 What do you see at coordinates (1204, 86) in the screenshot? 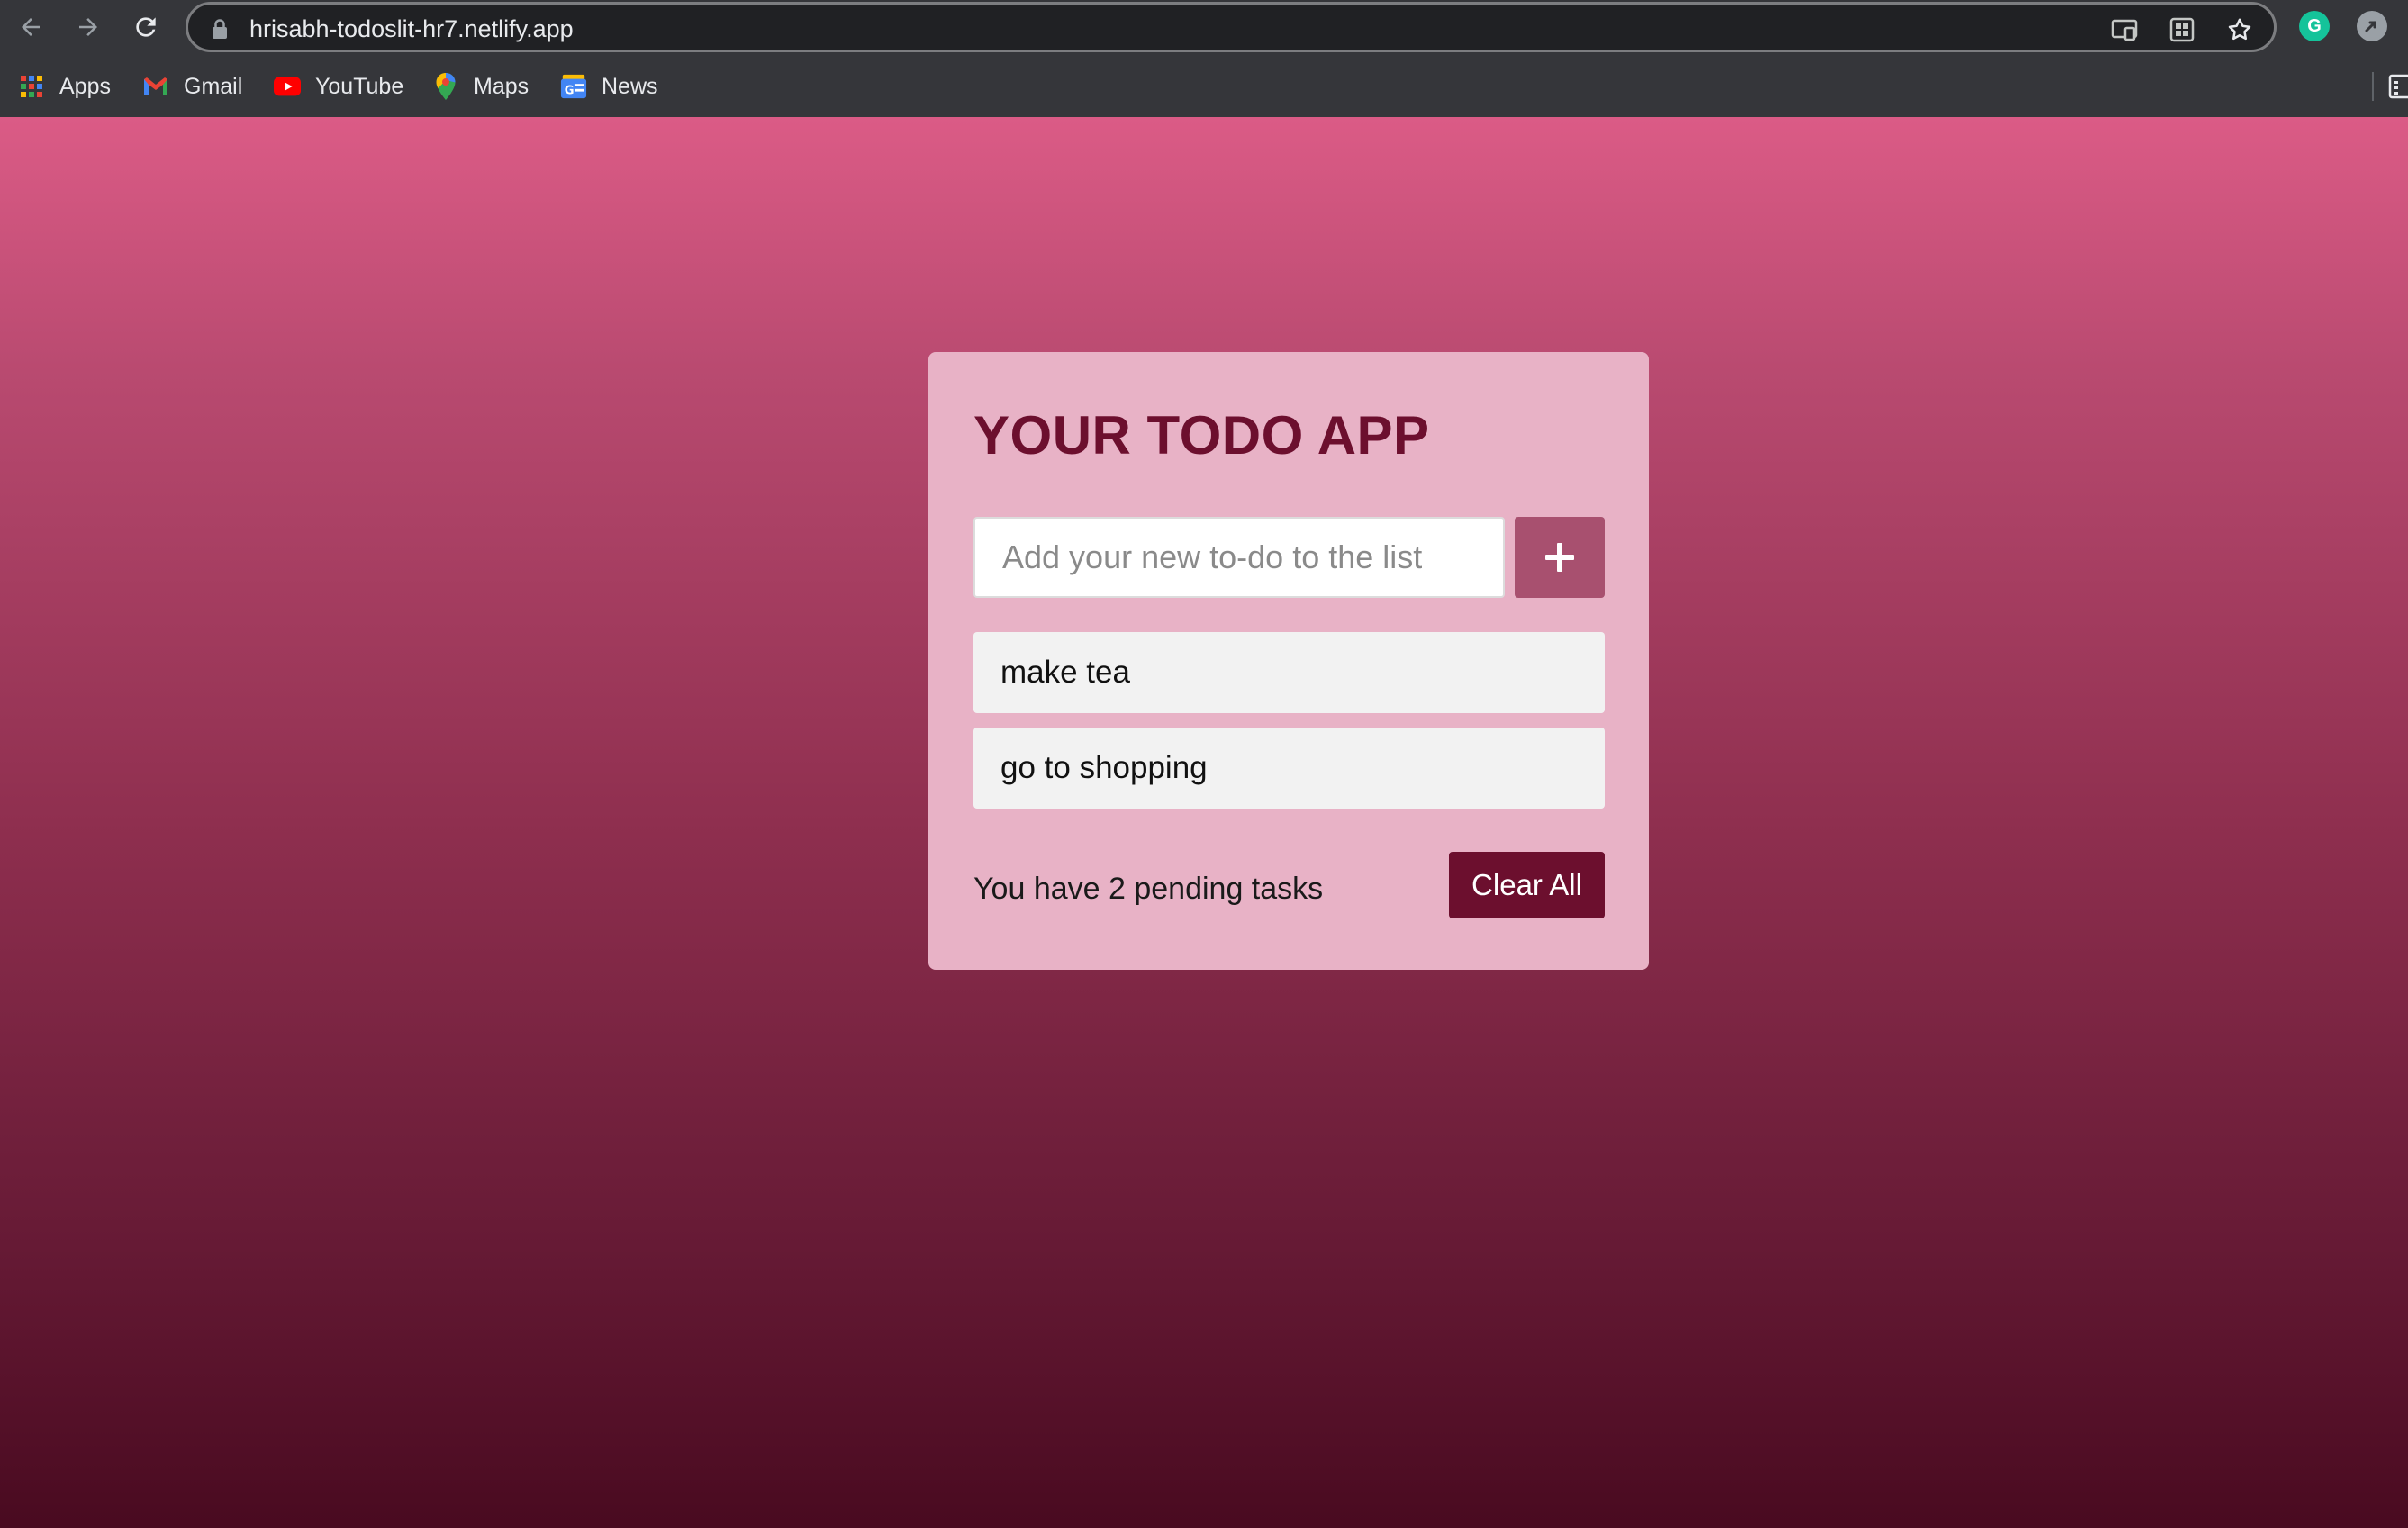
I see `bookmarks-bar: Apps Gmail YouTube Maps G News` at bounding box center [1204, 86].